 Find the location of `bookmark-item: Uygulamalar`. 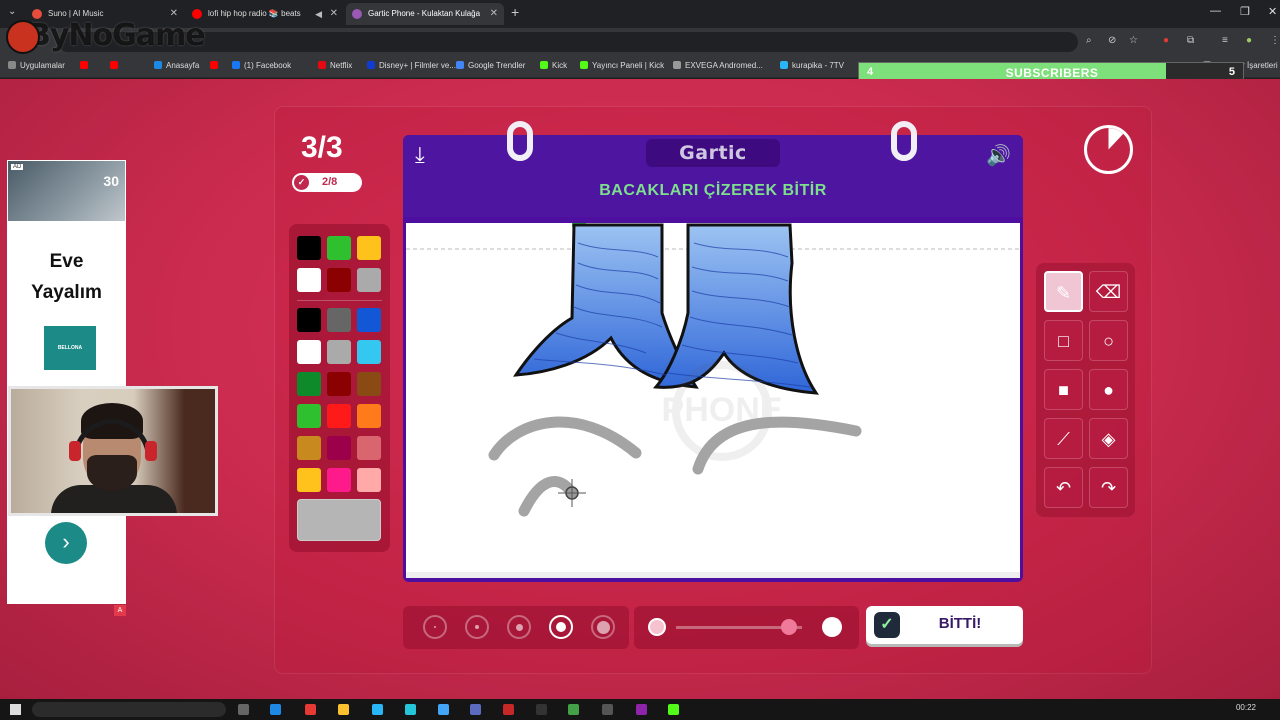

bookmark-item: Uygulamalar is located at coordinates (36, 65).